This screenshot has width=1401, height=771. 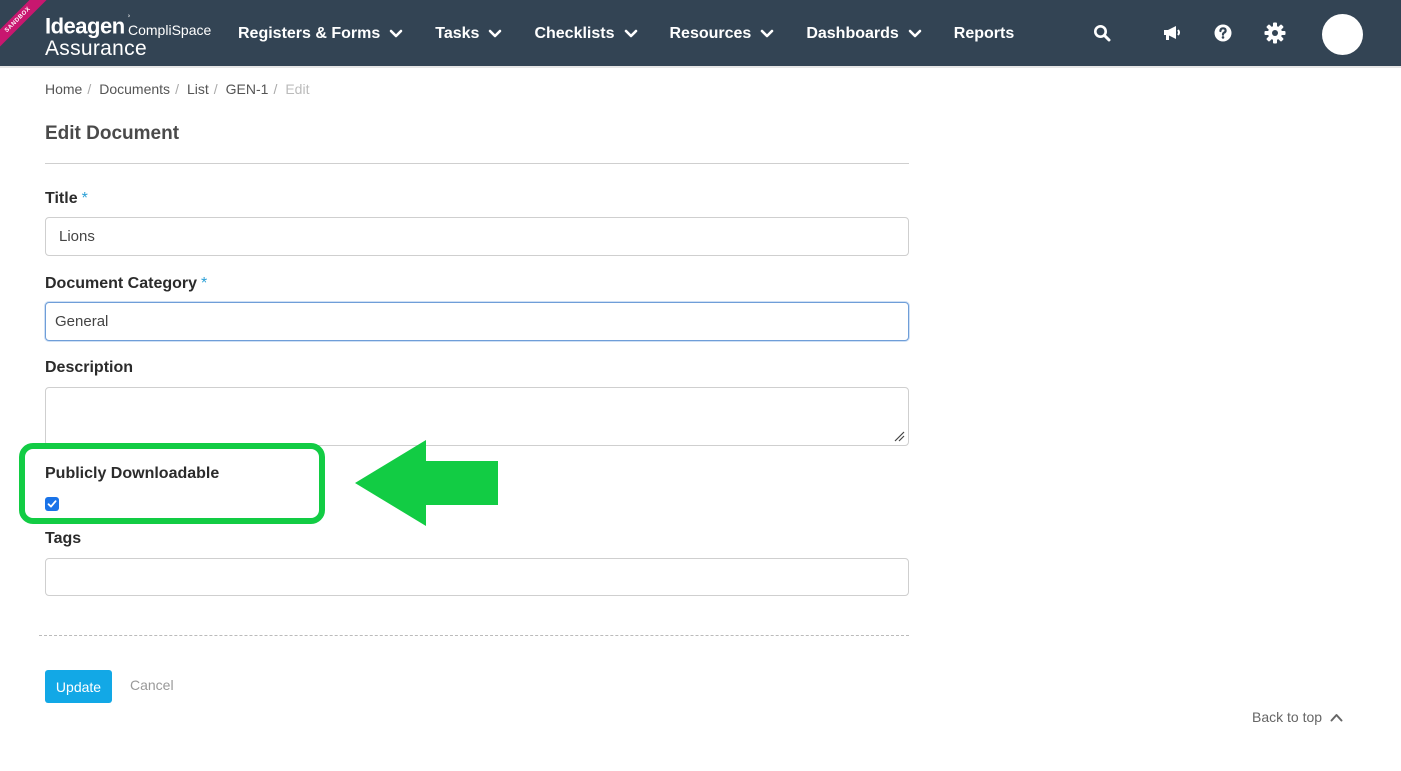 What do you see at coordinates (477, 163) in the screenshot?
I see `title-divider` at bounding box center [477, 163].